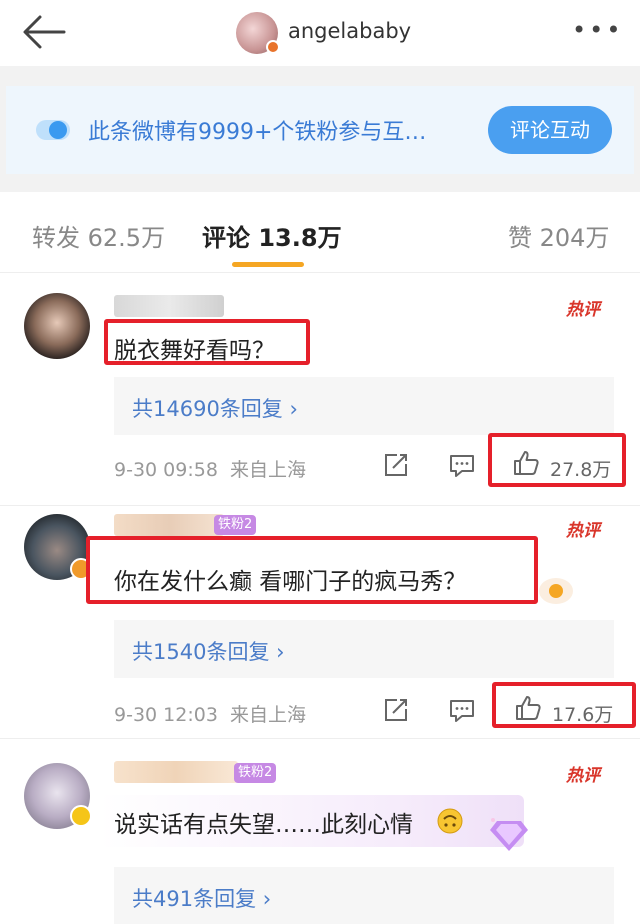 This screenshot has width=640, height=924. I want to click on upside-down-smile-emoji-icon, so click(450, 821).